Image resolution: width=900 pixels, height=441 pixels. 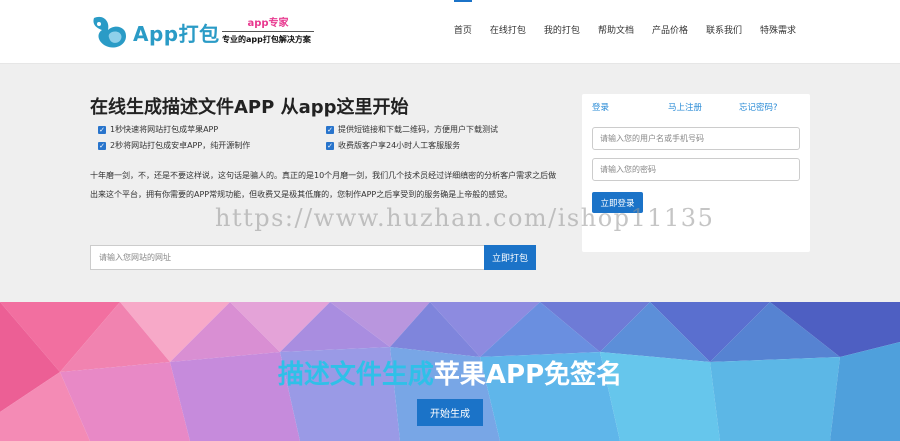 What do you see at coordinates (268, 23) in the screenshot?
I see `slogan-title: app专家` at bounding box center [268, 23].